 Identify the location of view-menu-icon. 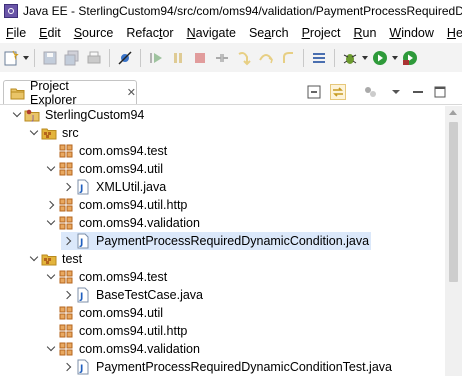
(396, 92).